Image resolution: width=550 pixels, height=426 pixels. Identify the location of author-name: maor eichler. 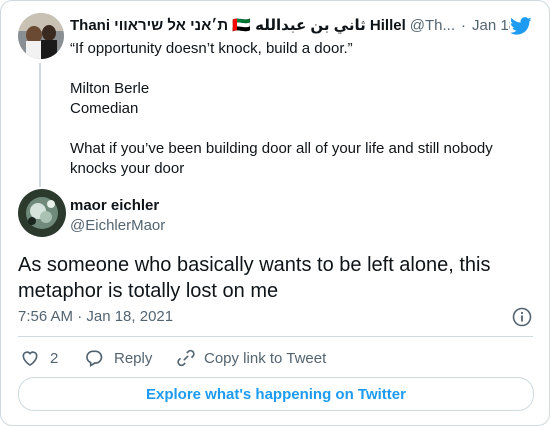
(114, 205).